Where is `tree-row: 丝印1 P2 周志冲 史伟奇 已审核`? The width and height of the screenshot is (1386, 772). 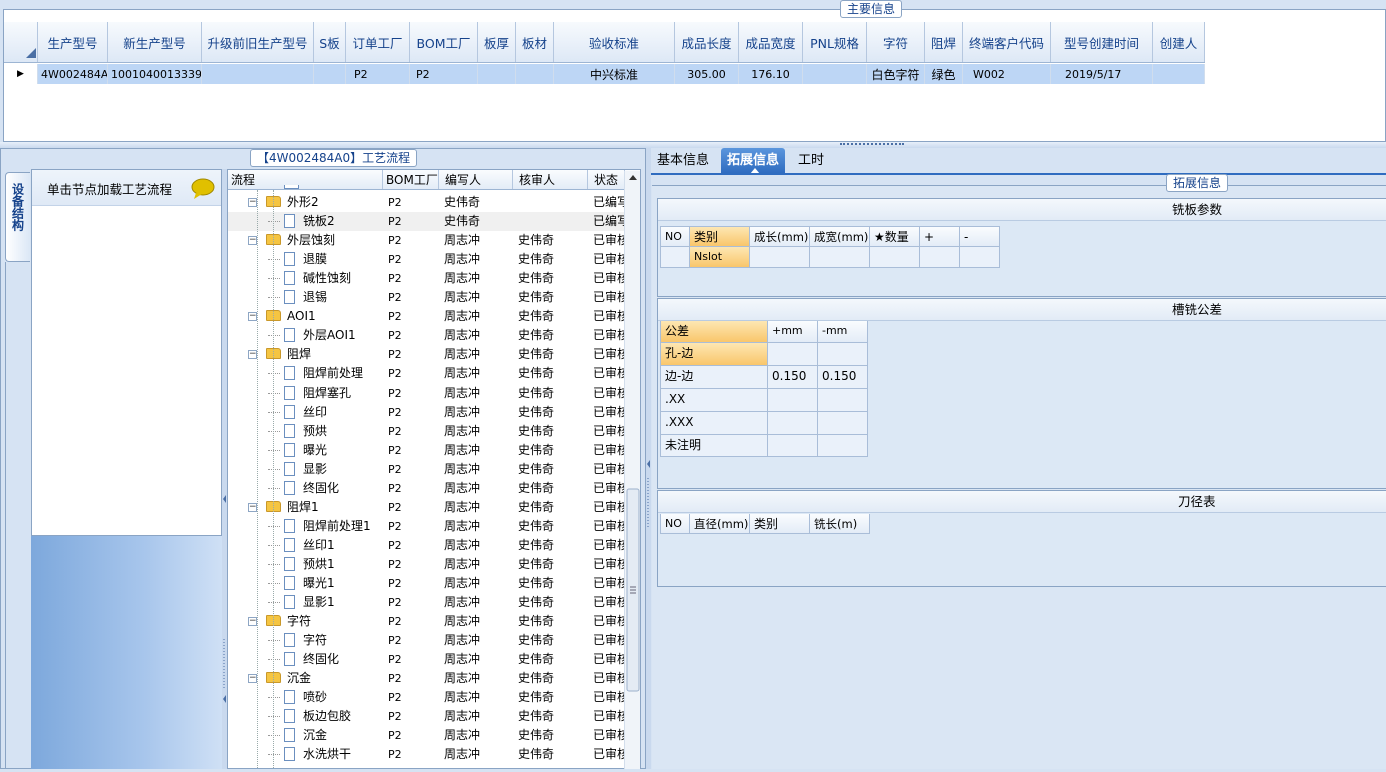 tree-row: 丝印1 P2 周志冲 史伟奇 已审核 is located at coordinates (426, 545).